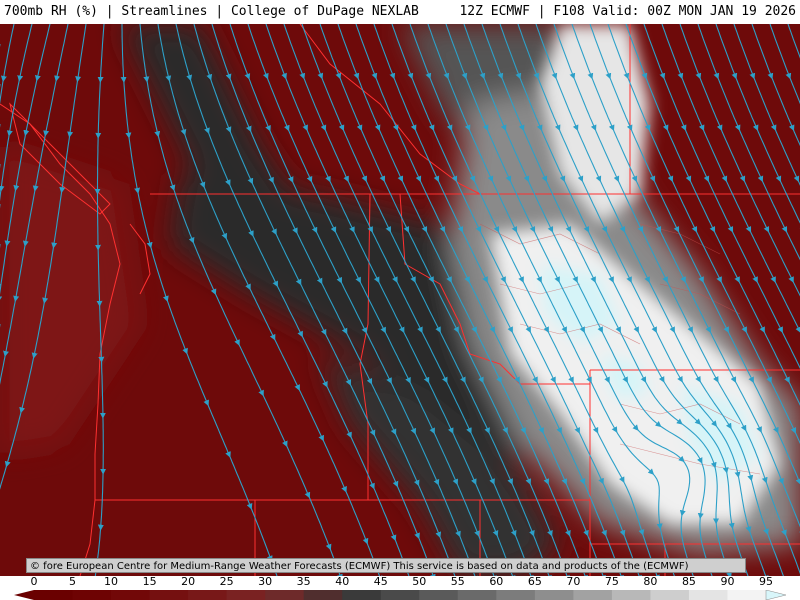 The height and width of the screenshot is (600, 800). I want to click on colorbar-tick-label: 0, so click(34, 581).